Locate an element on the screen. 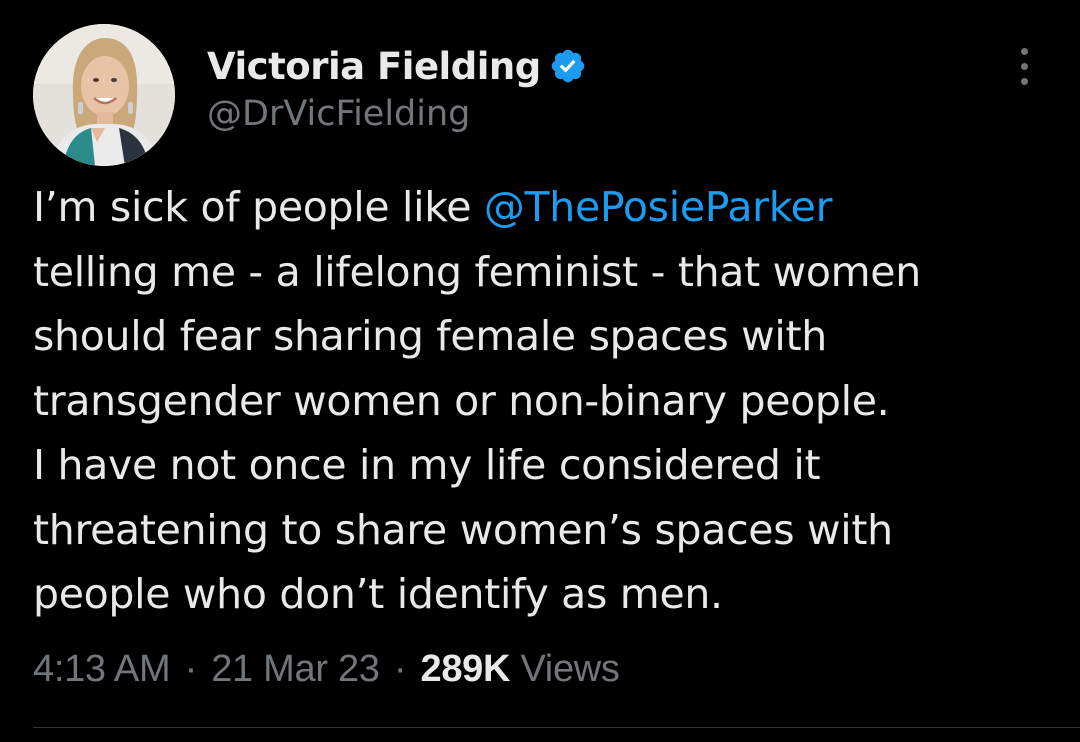 Image resolution: width=1080 pixels, height=742 pixels. more-options-button is located at coordinates (1025, 67).